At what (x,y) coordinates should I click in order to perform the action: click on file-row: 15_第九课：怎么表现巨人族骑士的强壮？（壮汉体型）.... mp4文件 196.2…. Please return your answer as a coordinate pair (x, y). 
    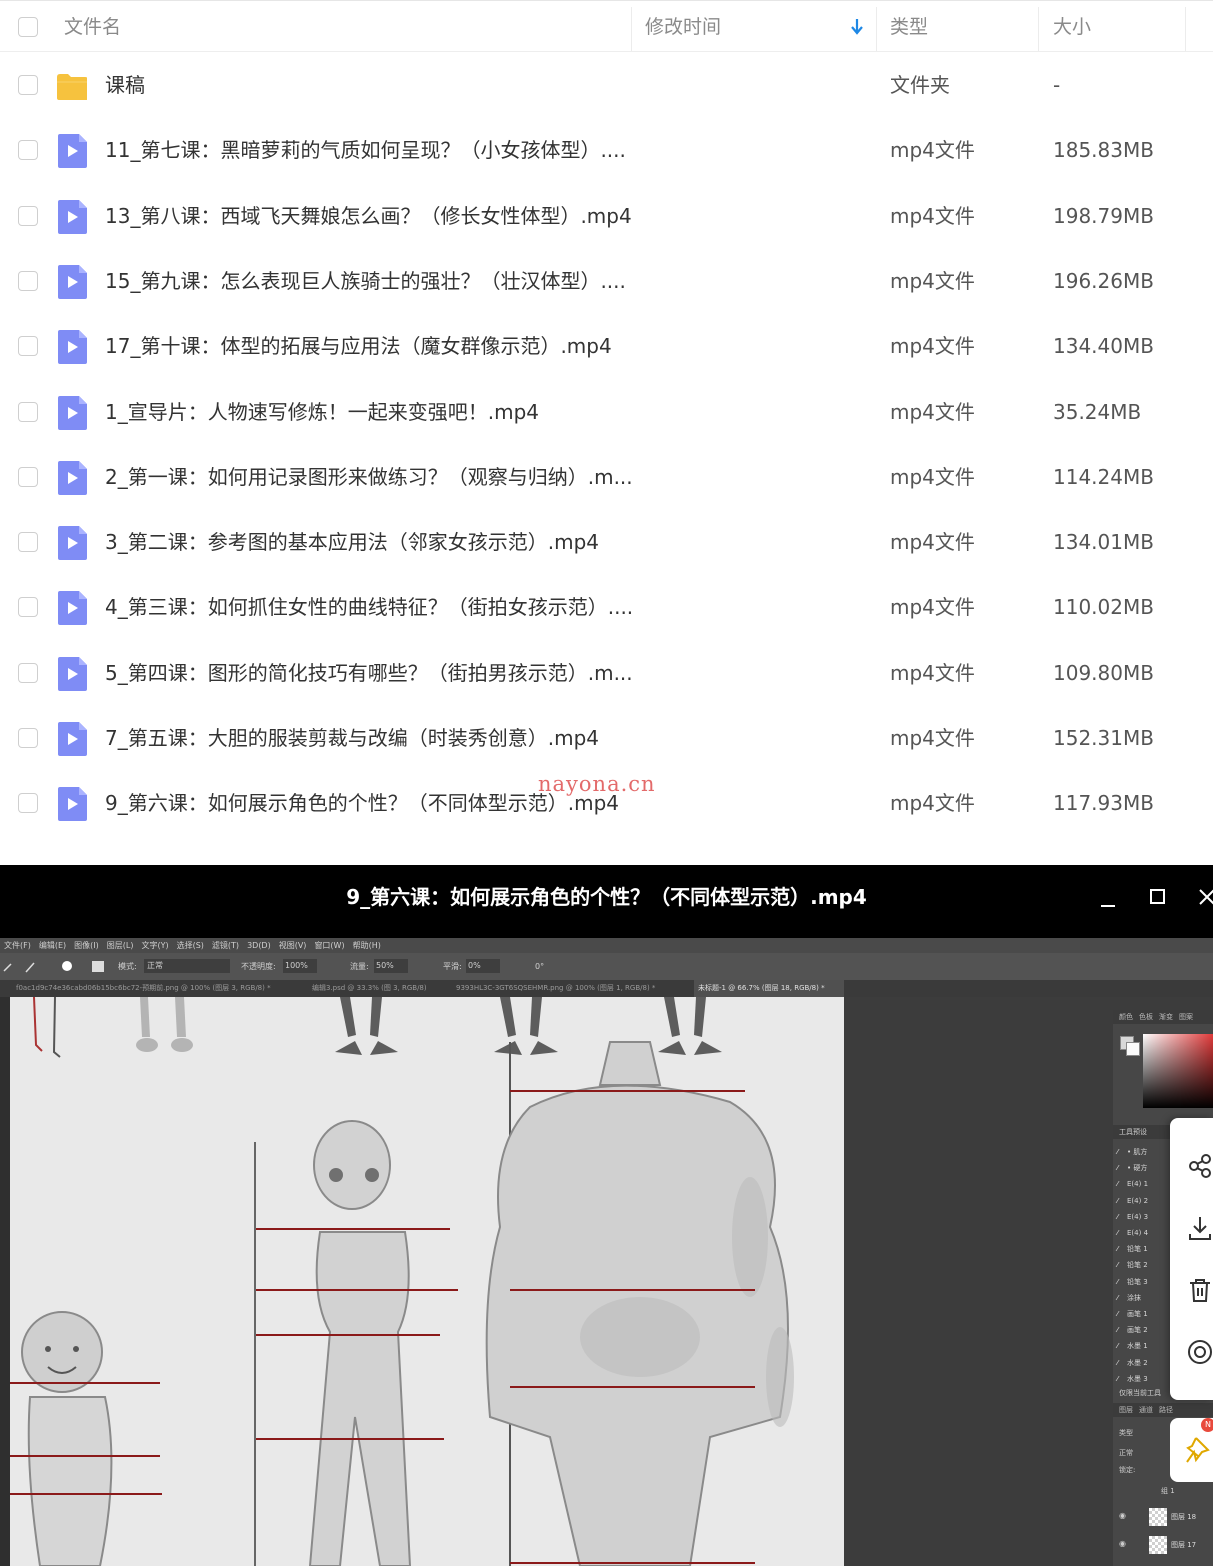
    Looking at the image, I should click on (606, 281).